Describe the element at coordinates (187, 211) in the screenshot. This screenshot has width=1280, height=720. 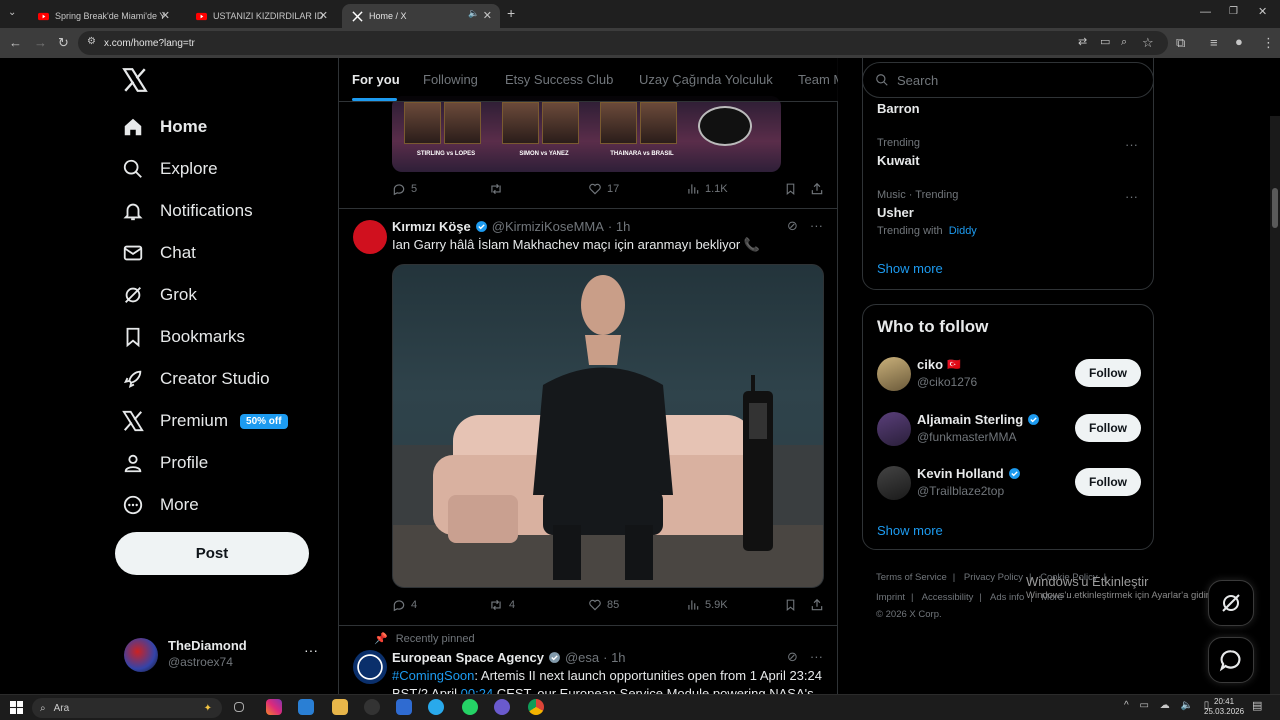
I see `nav-notifications: Notifications` at that location.